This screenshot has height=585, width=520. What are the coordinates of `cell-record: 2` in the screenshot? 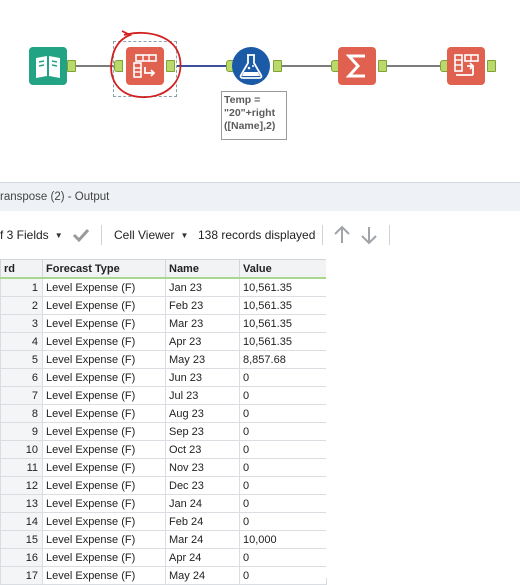 It's located at (21, 305).